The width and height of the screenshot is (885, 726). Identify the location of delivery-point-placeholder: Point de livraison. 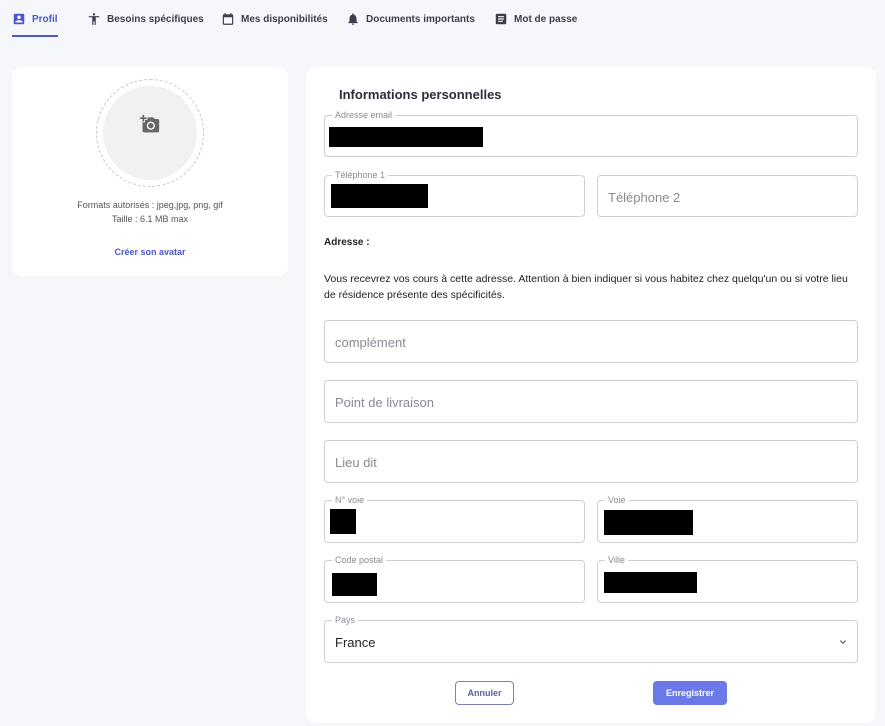
(384, 402).